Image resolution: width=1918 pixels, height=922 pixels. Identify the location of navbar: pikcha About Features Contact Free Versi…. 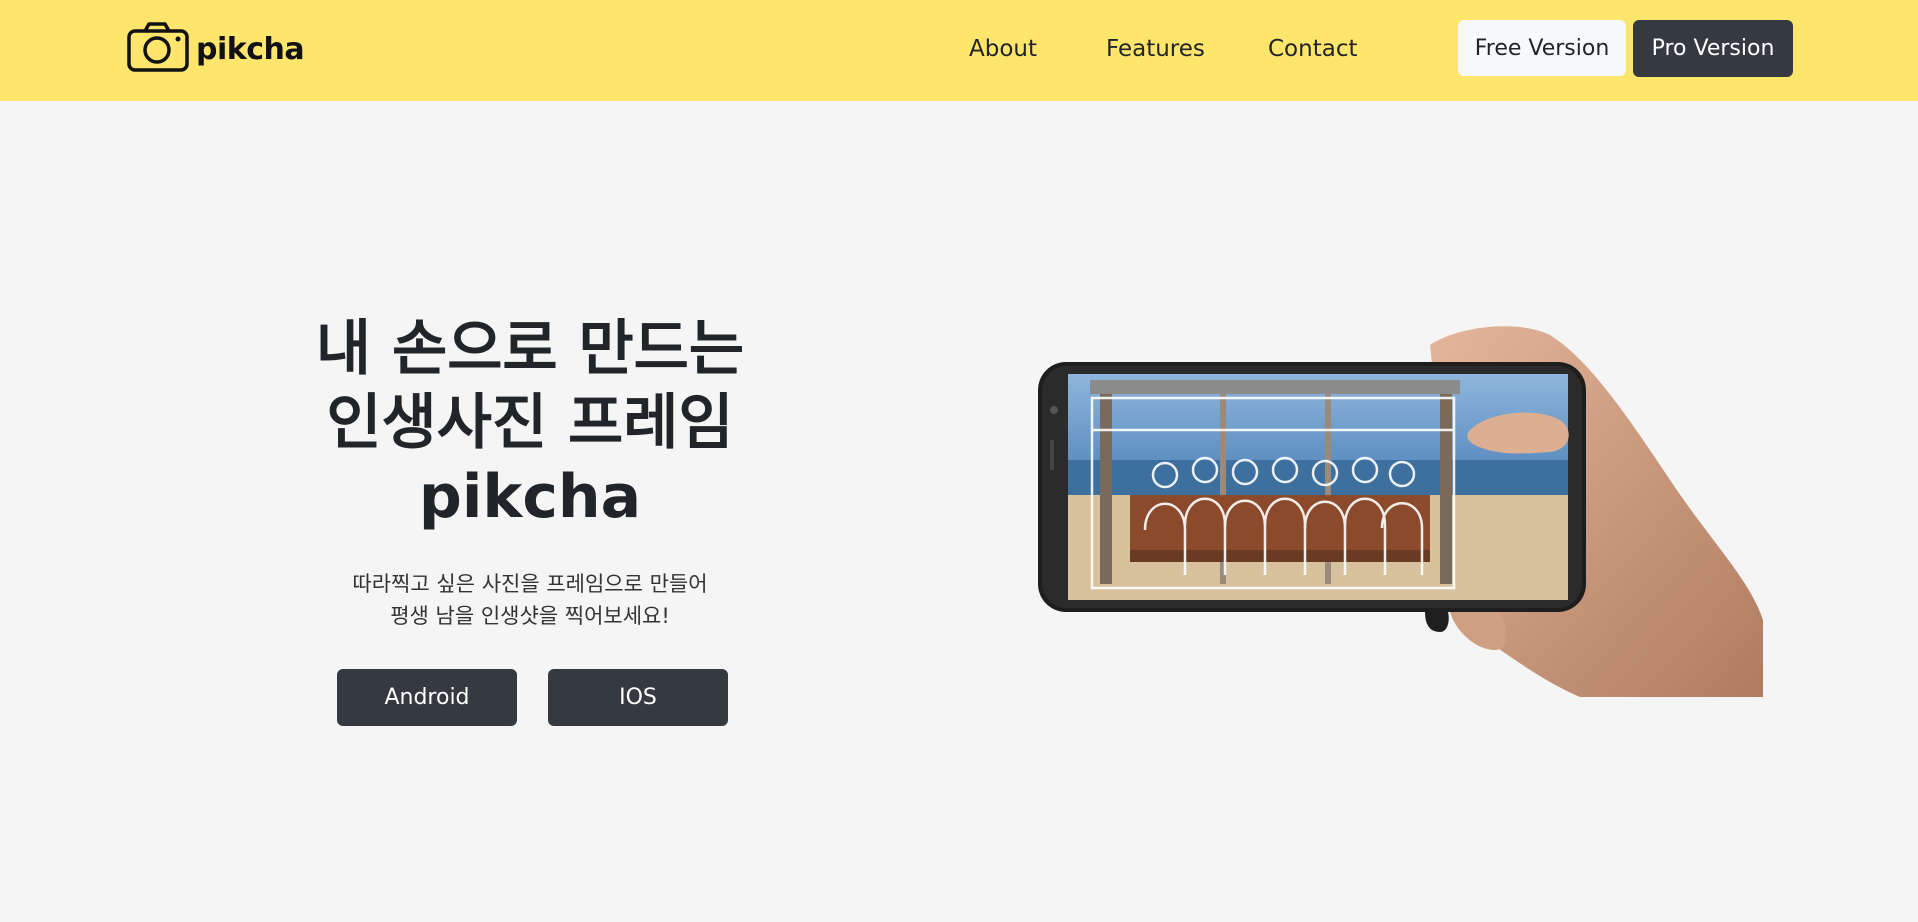
(959, 50).